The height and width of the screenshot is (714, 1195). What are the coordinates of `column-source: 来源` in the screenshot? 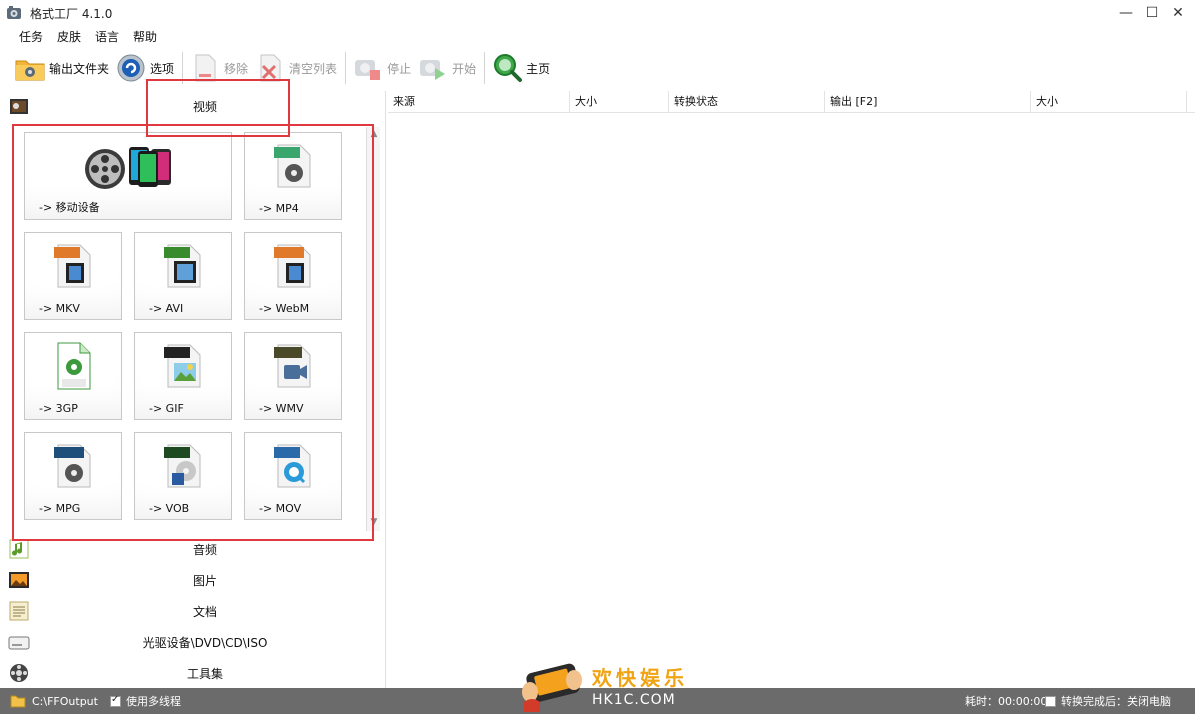 It's located at (479, 102).